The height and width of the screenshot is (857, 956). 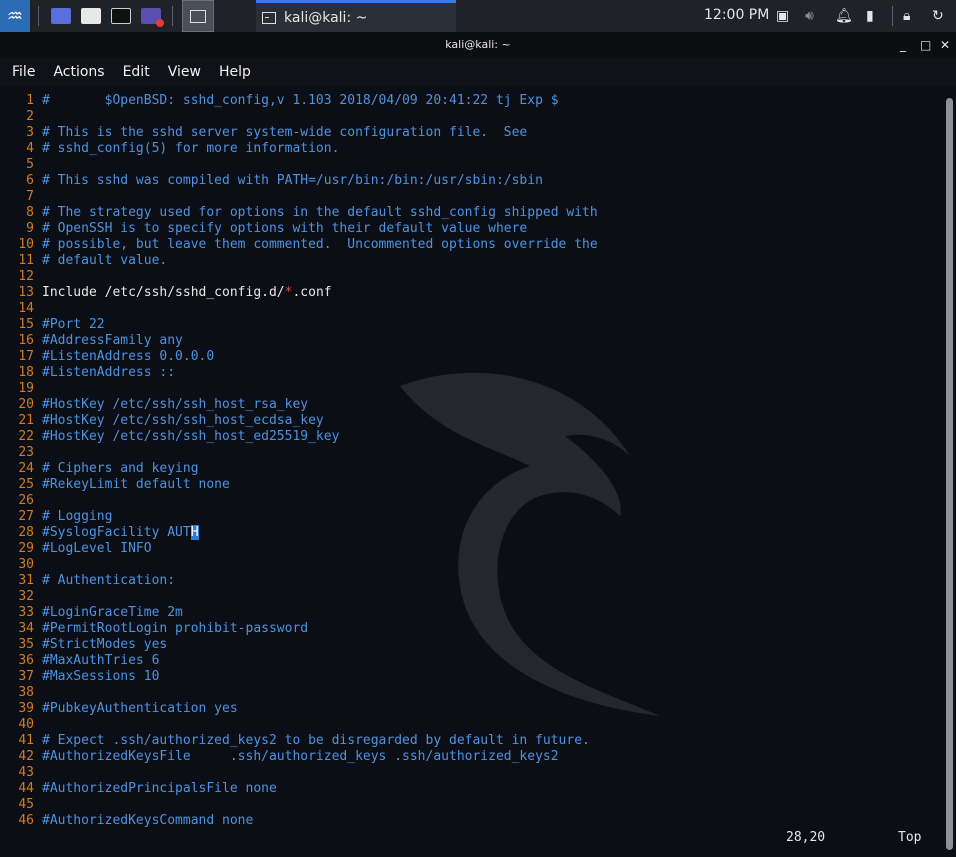 I want to click on file-manager-button, so click(x=91, y=16).